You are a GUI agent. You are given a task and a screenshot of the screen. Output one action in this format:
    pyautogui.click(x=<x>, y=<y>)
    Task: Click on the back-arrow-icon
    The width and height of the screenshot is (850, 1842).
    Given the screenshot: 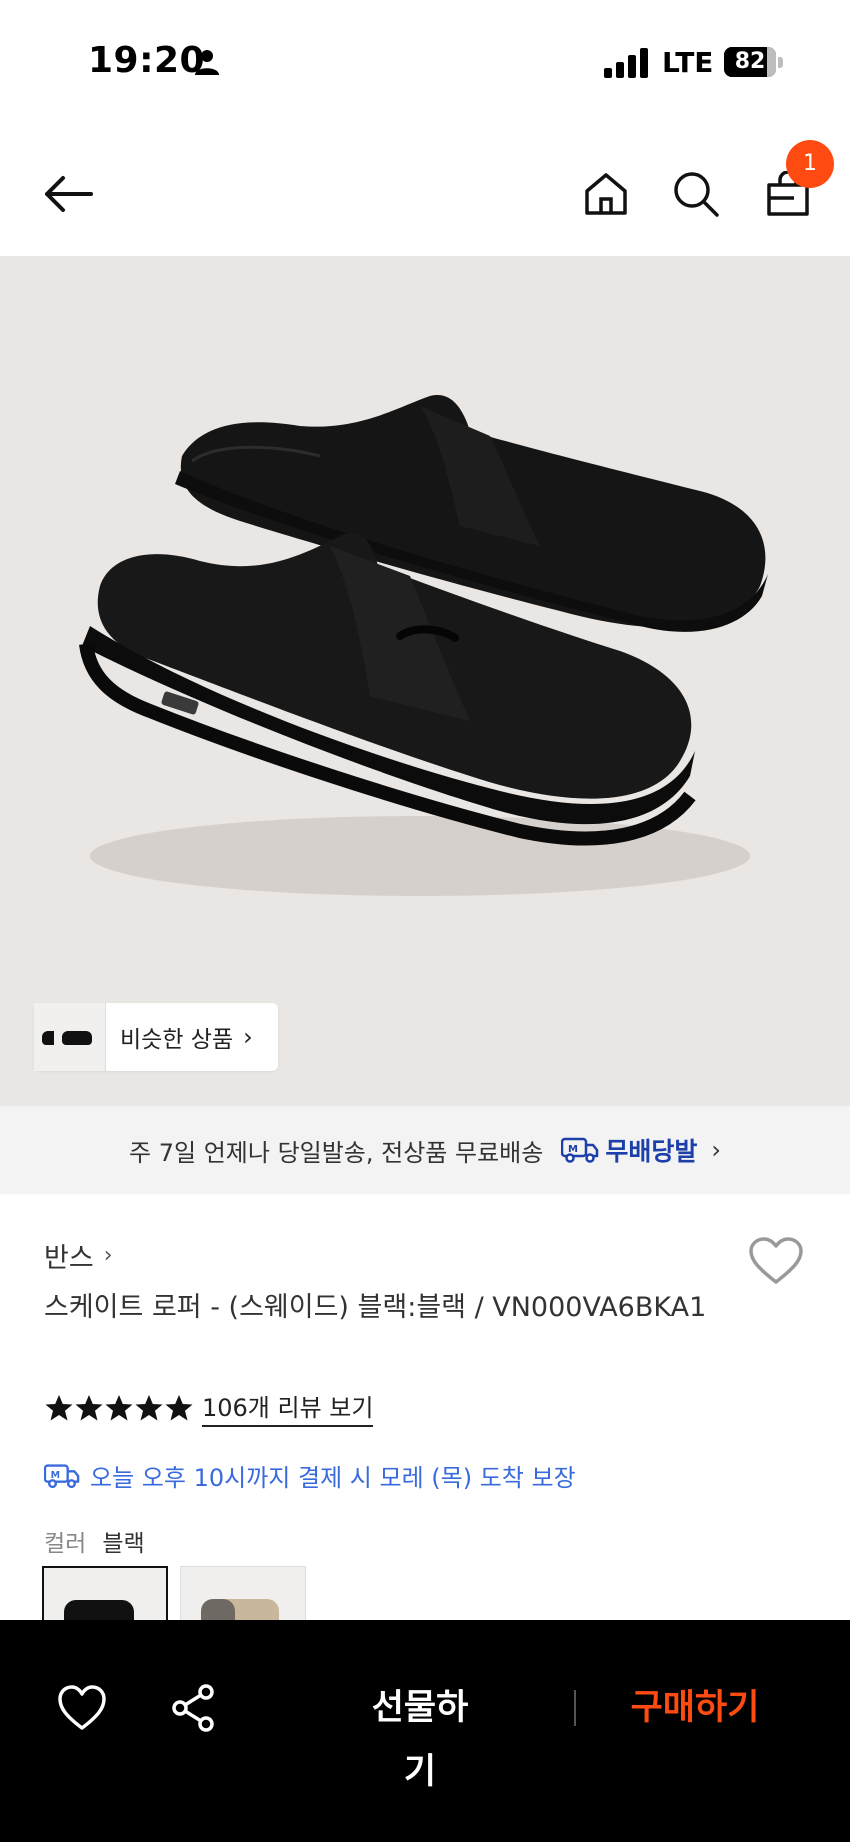 What is the action you would take?
    pyautogui.click(x=69, y=194)
    